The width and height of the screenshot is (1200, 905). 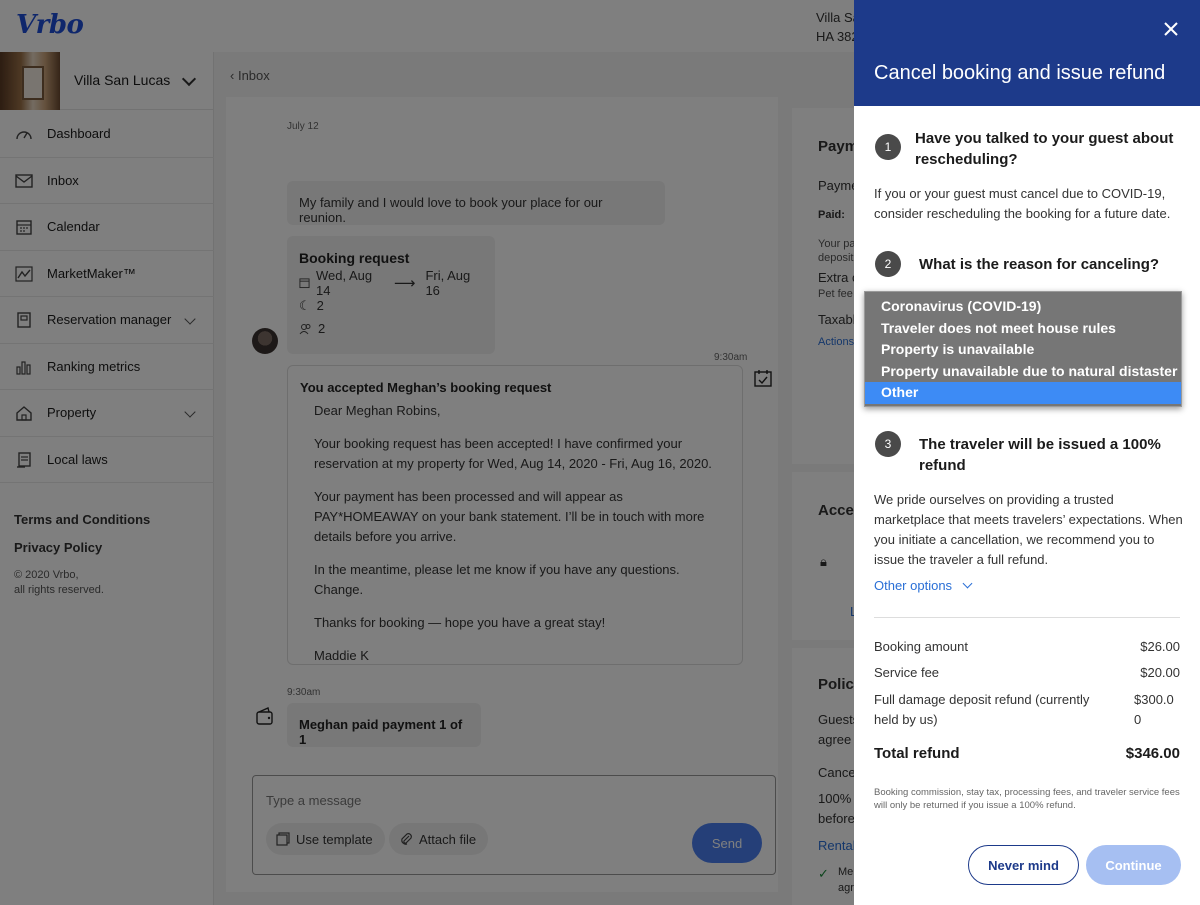 I want to click on panel-title: Cancel booking and issue refund, so click(x=1020, y=73).